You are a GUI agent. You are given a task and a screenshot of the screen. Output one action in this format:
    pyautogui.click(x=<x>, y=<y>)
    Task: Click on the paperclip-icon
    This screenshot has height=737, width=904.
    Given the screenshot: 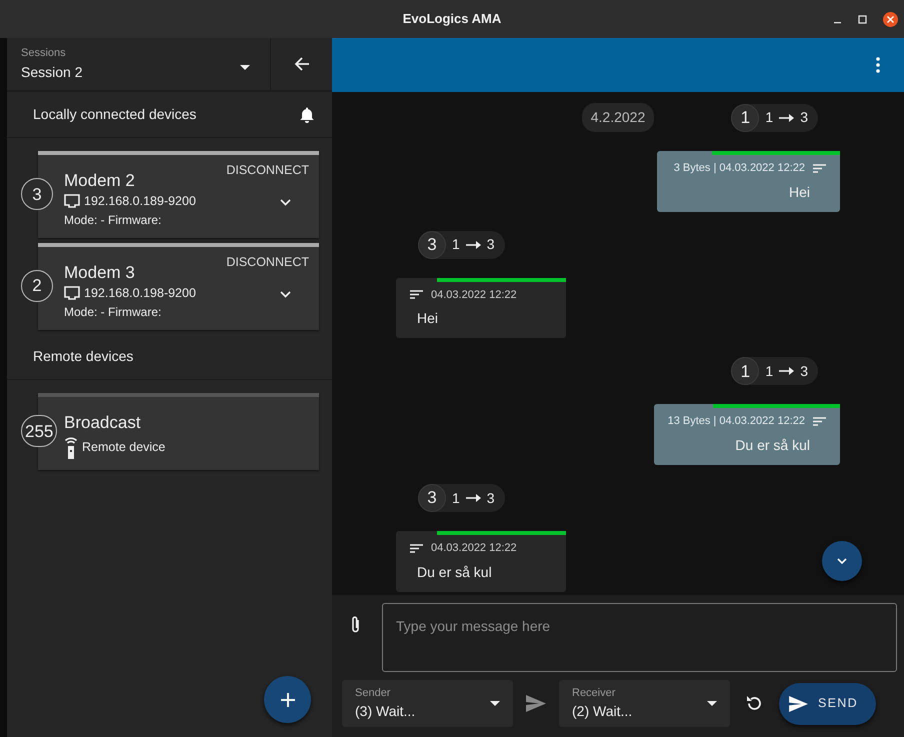 What is the action you would take?
    pyautogui.click(x=355, y=624)
    